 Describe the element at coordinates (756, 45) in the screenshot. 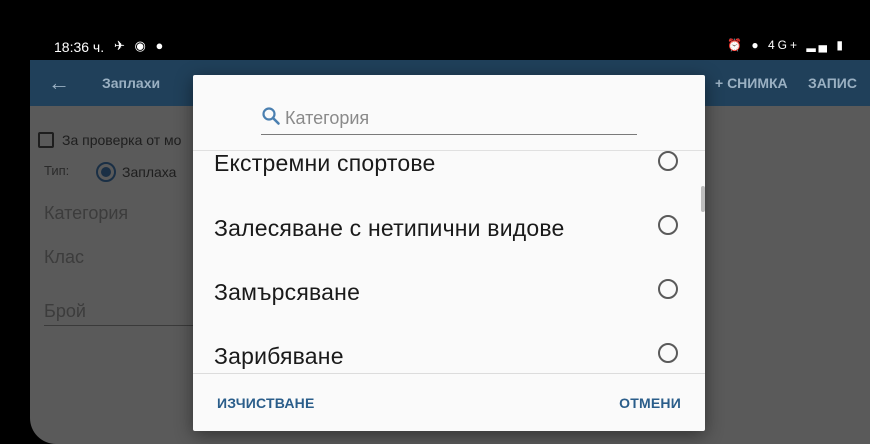

I see `location-icon: ●` at that location.